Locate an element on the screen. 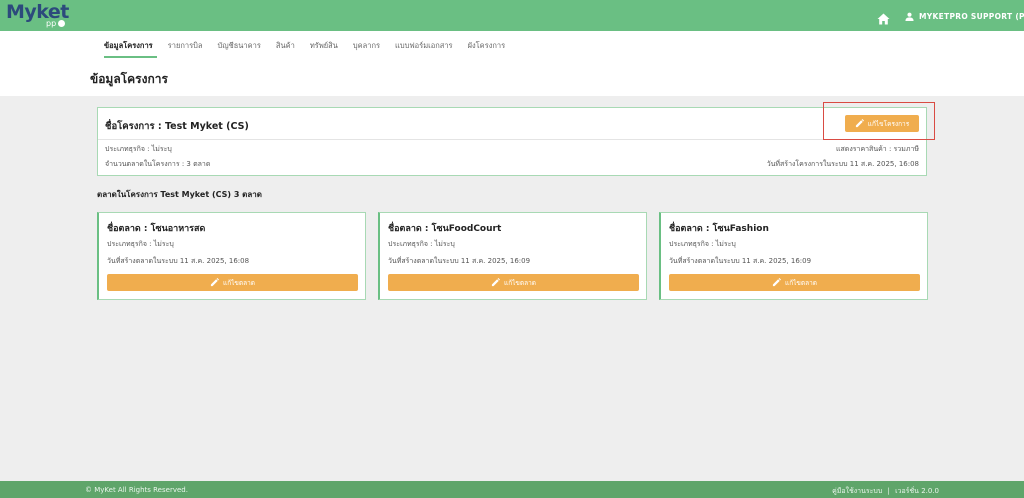  user-menu: MYKETPRO SUPPORT (P) is located at coordinates (964, 16).